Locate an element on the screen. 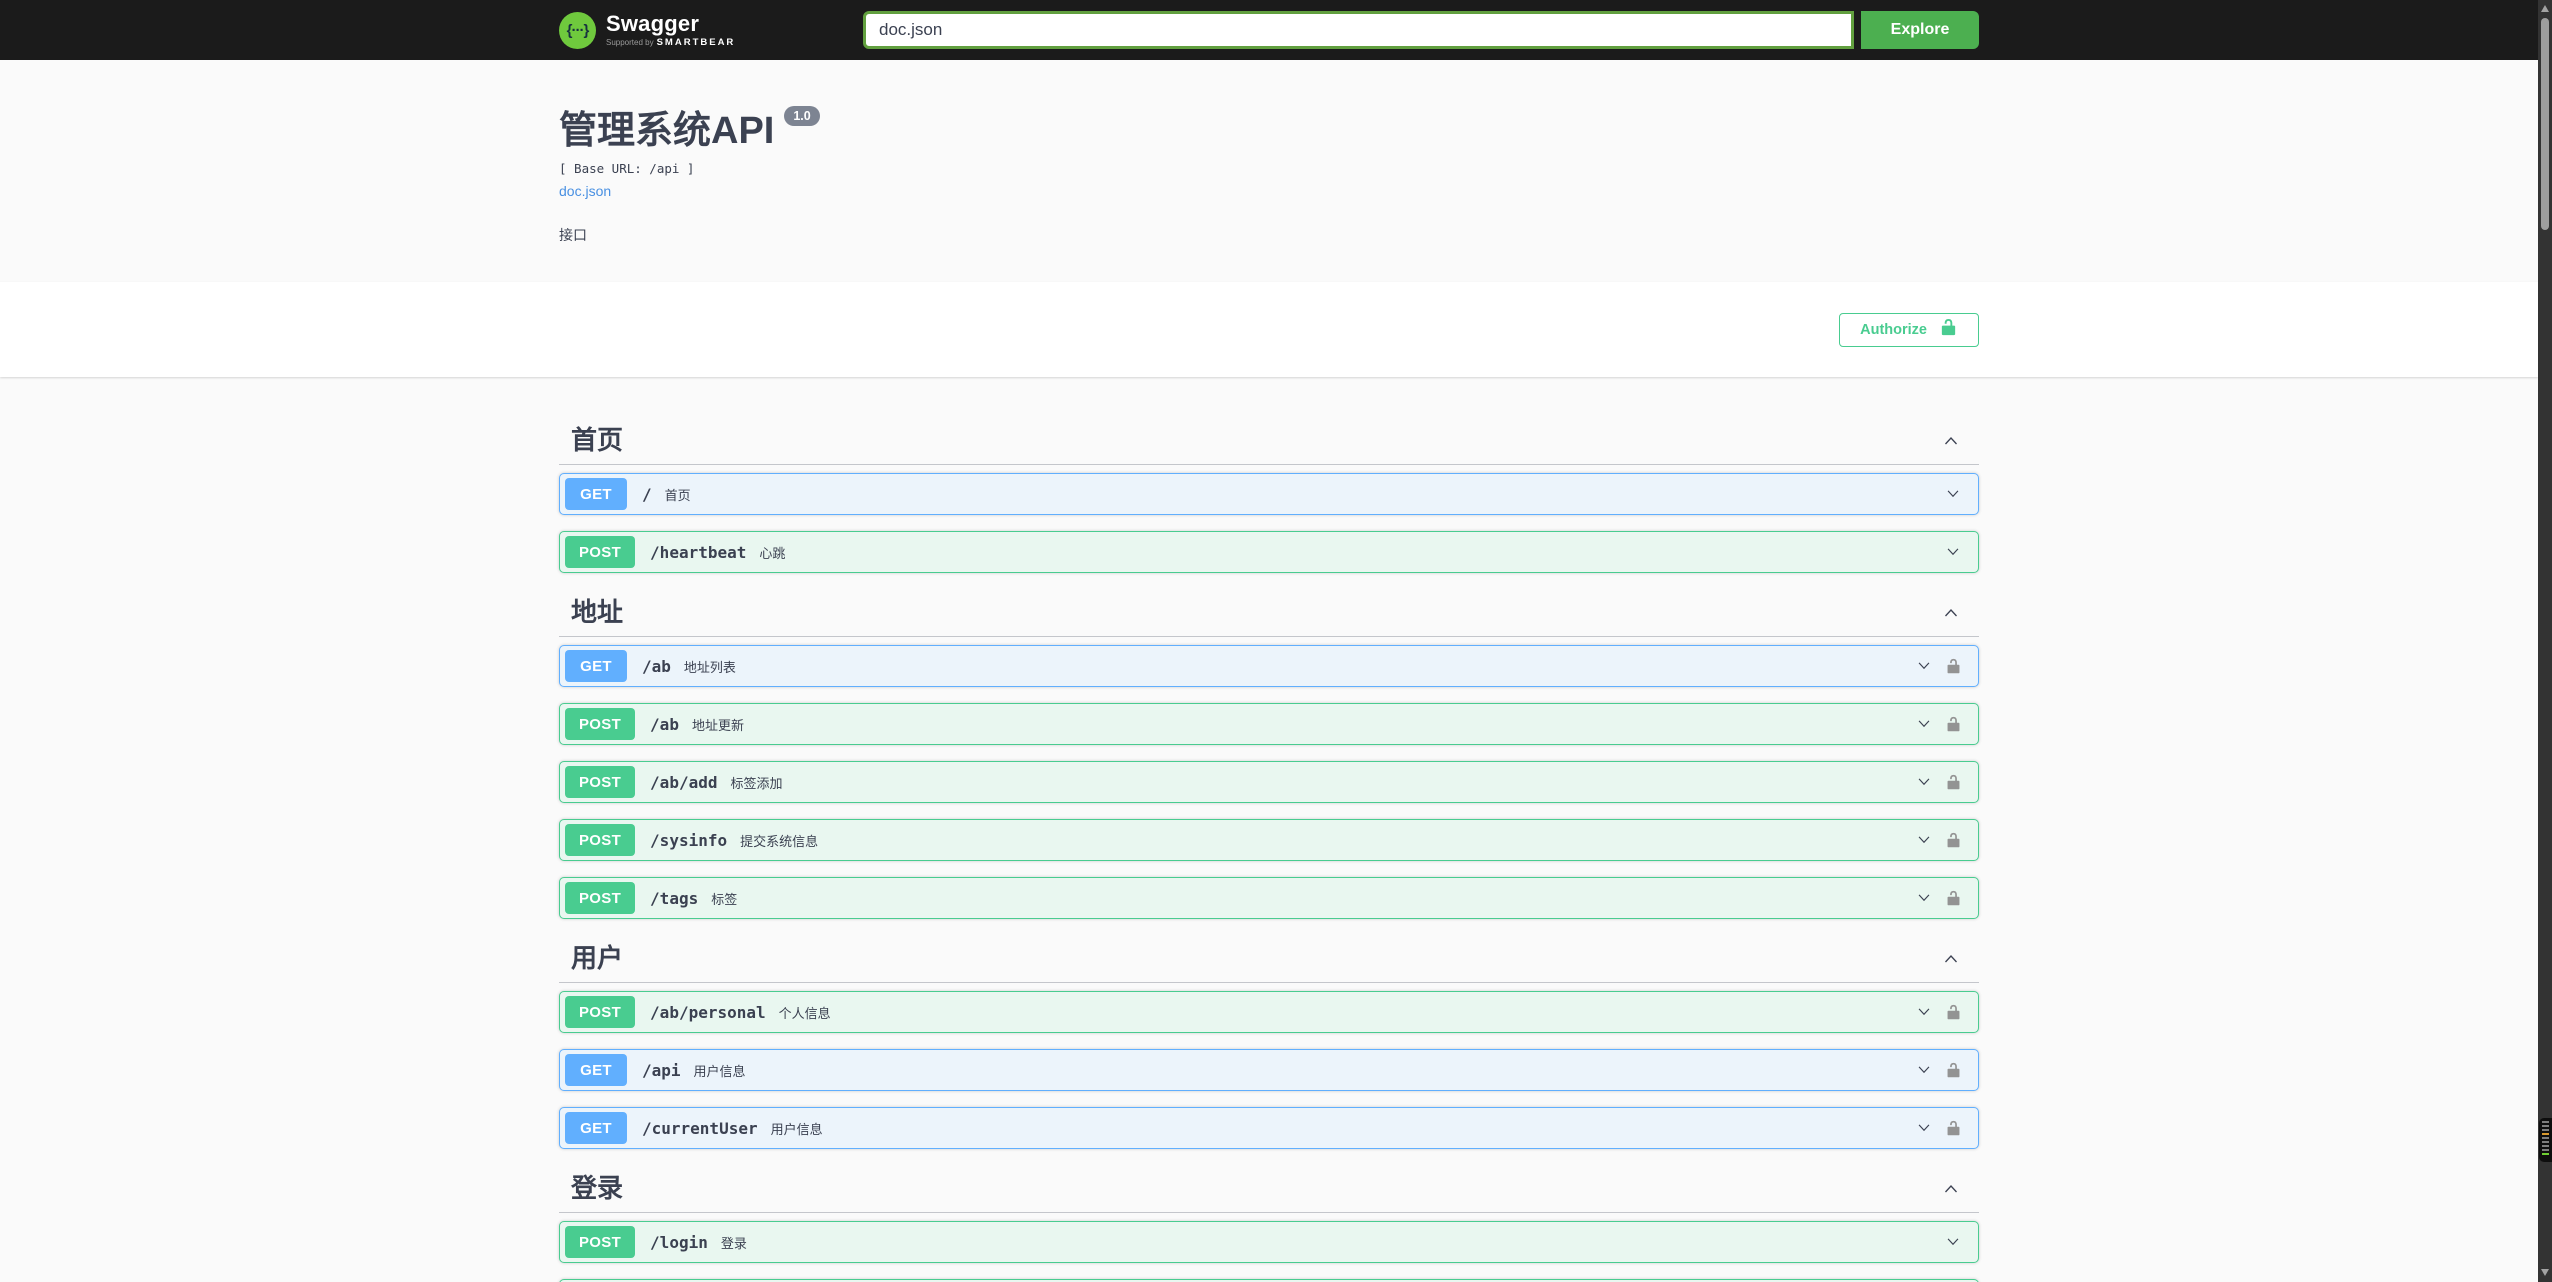 The image size is (2552, 1282). scroll-marker-widget is located at coordinates (2545, 1140).